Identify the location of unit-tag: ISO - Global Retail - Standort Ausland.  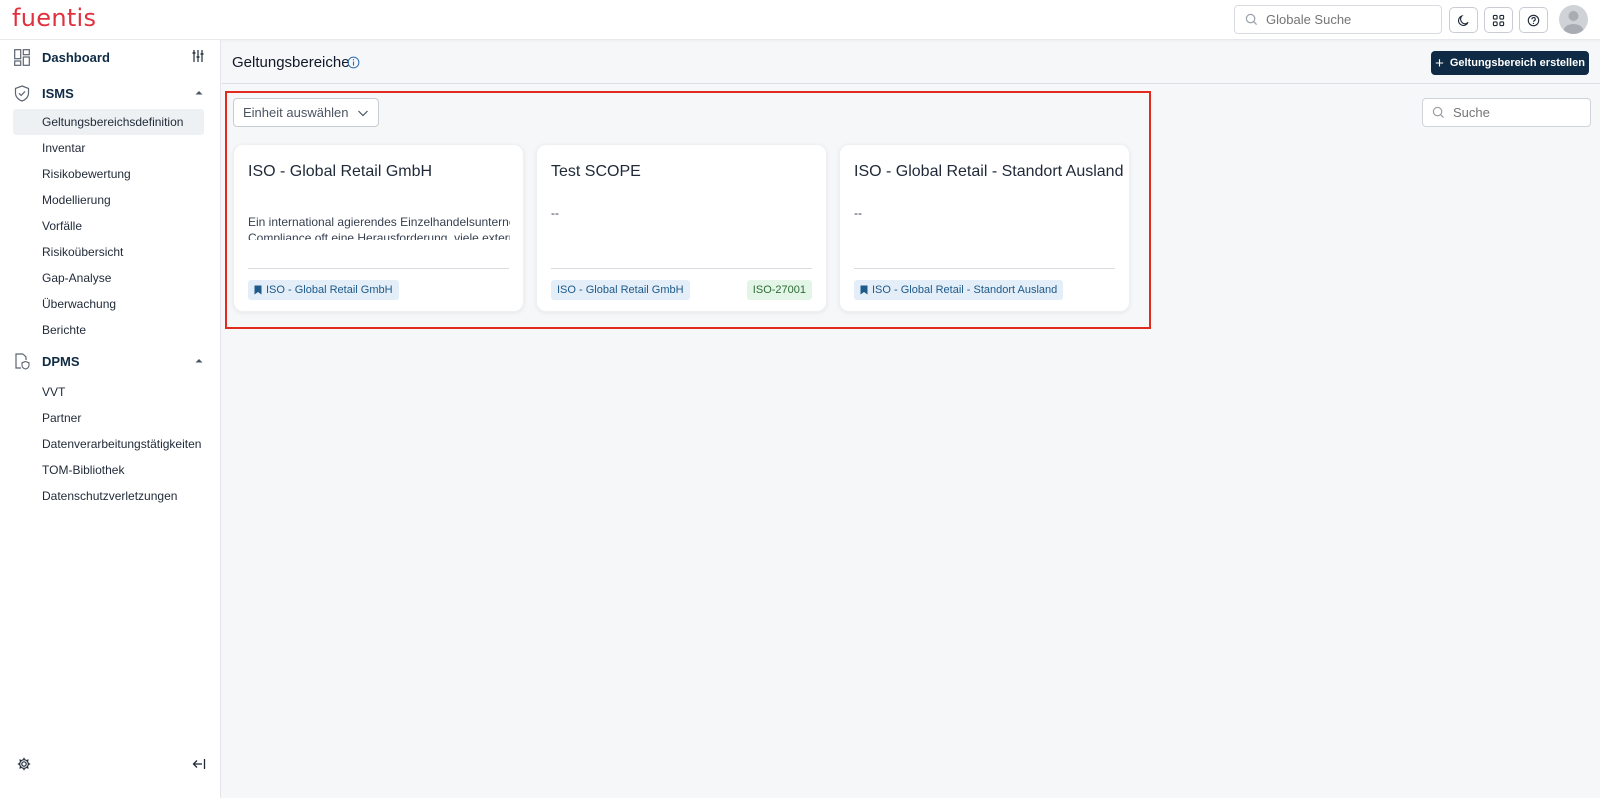
(959, 290).